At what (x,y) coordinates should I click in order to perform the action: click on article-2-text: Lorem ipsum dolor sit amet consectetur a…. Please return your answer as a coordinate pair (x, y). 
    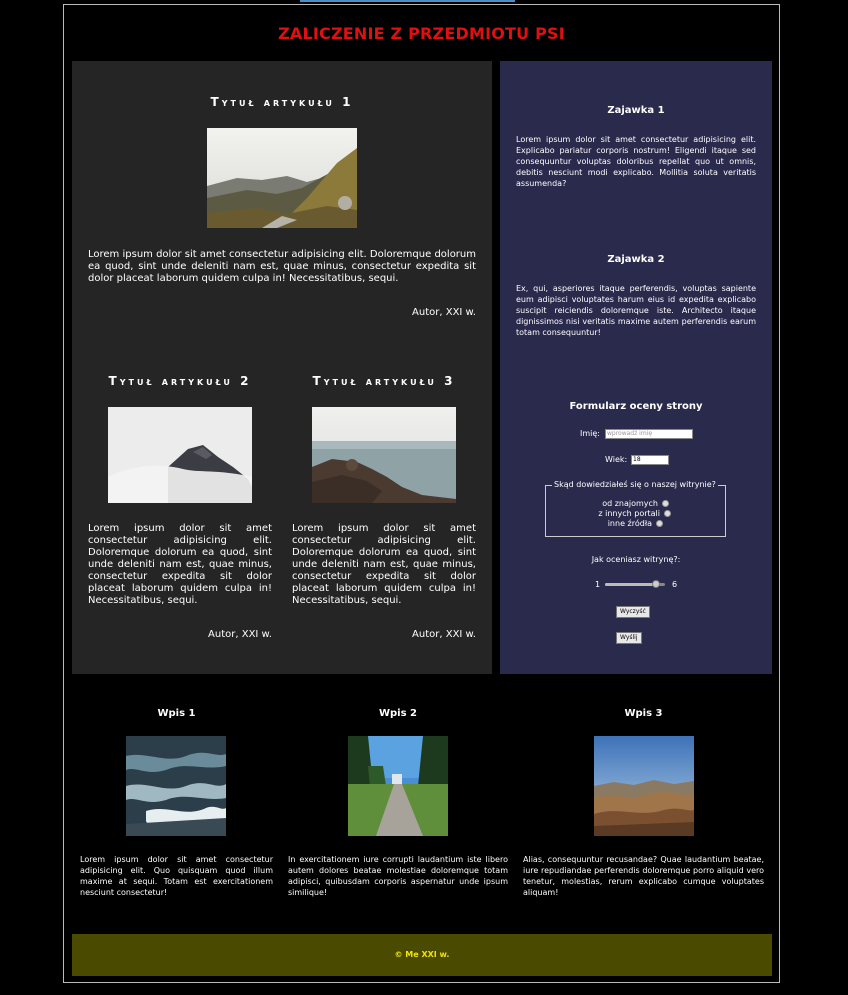
    Looking at the image, I should click on (180, 564).